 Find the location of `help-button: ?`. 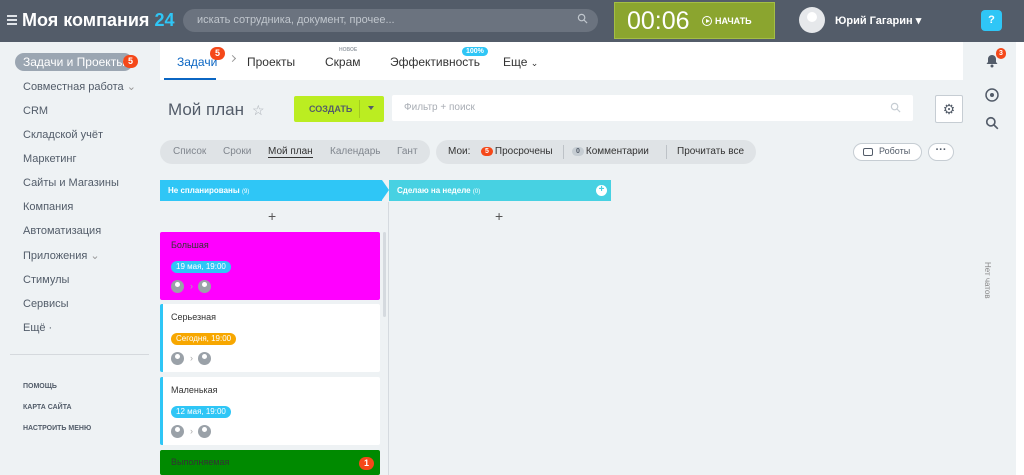

help-button: ? is located at coordinates (991, 20).